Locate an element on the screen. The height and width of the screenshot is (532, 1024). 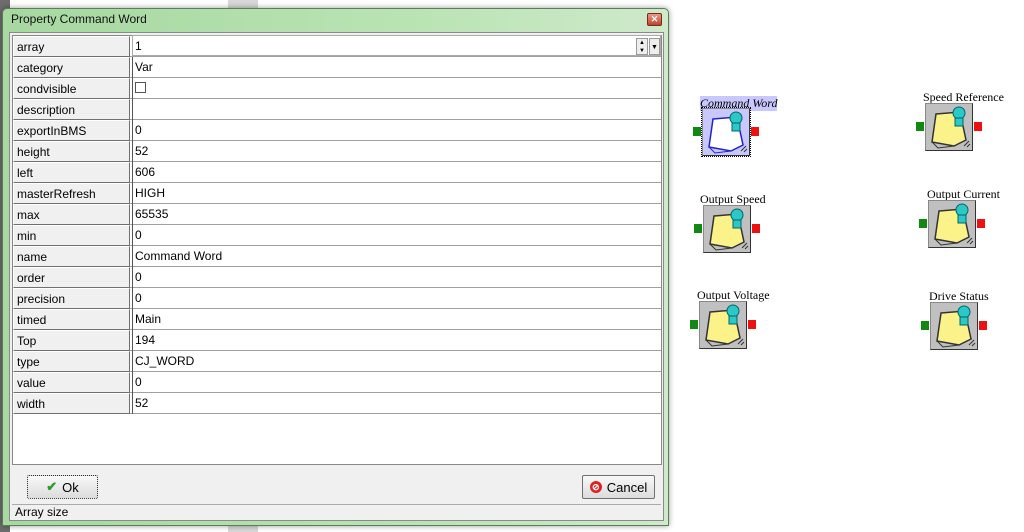
dialog-title: Property Command Word is located at coordinates (79, 19).